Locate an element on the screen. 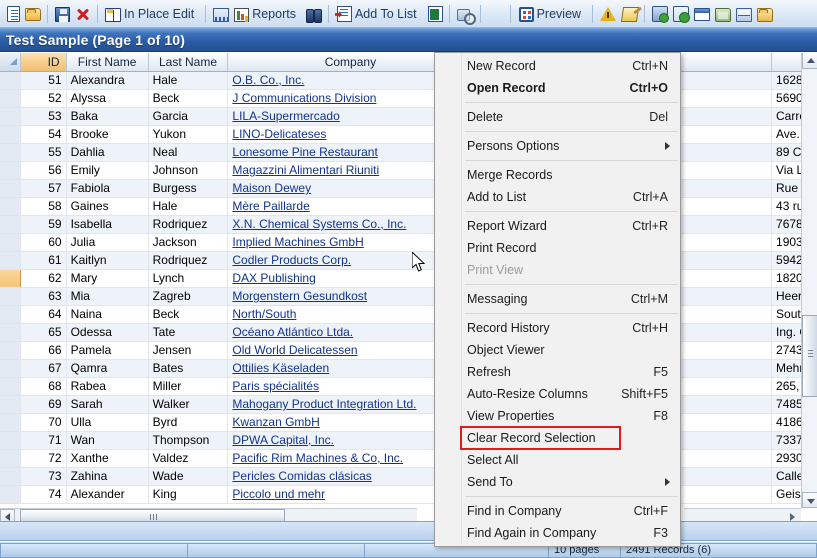  company-link: Implied Machines GmbH is located at coordinates (297, 242).